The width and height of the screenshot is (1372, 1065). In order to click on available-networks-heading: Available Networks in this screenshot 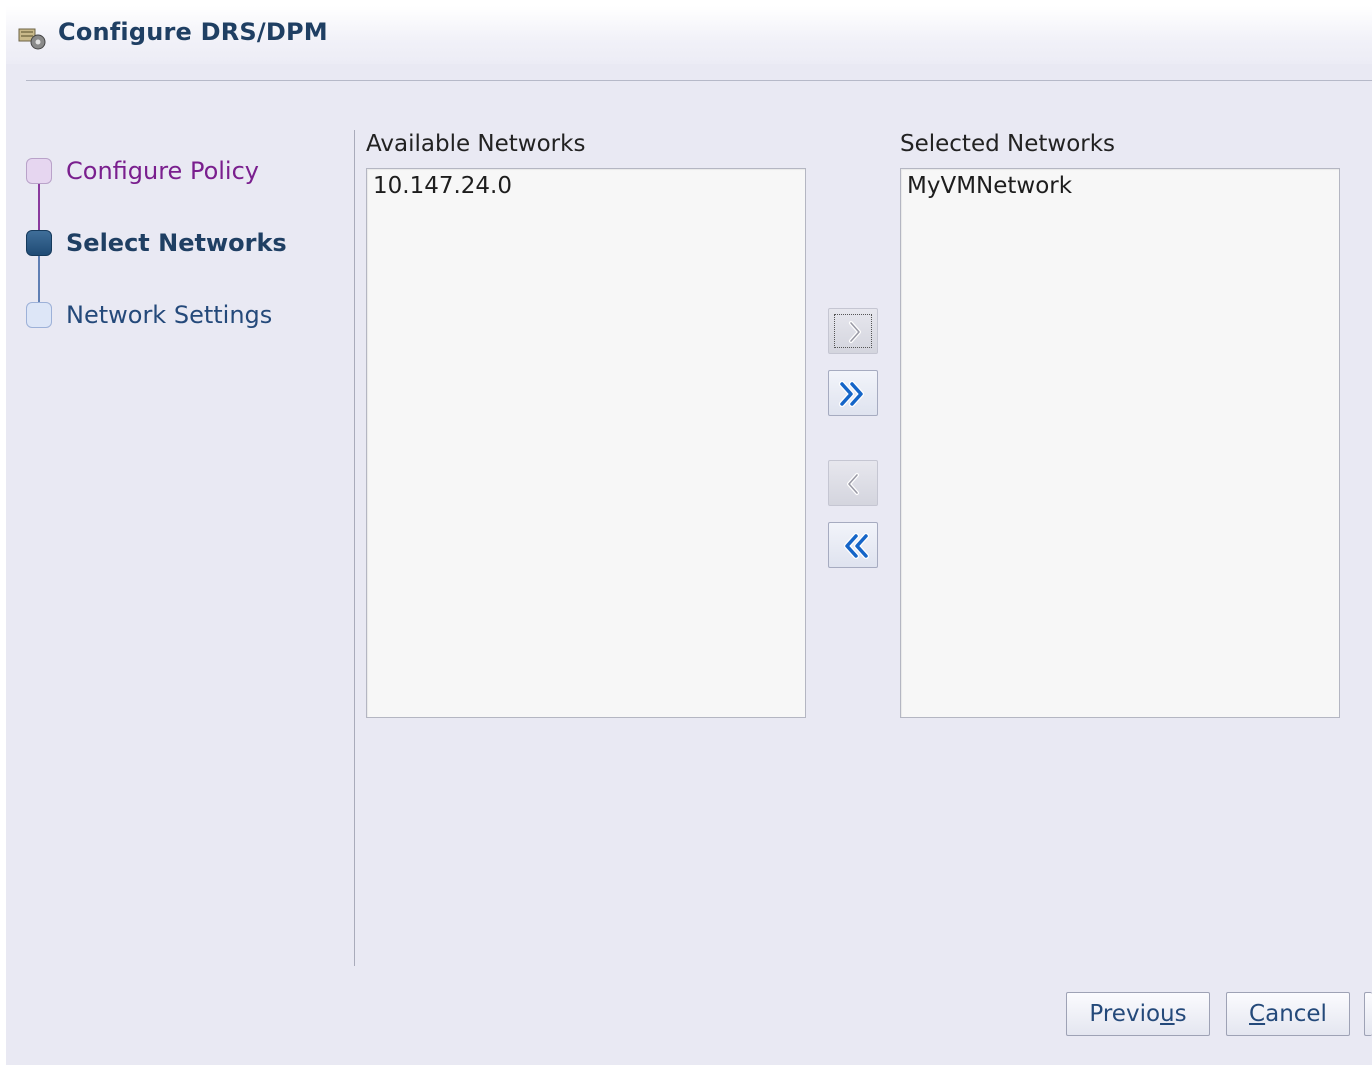, I will do `click(476, 144)`.